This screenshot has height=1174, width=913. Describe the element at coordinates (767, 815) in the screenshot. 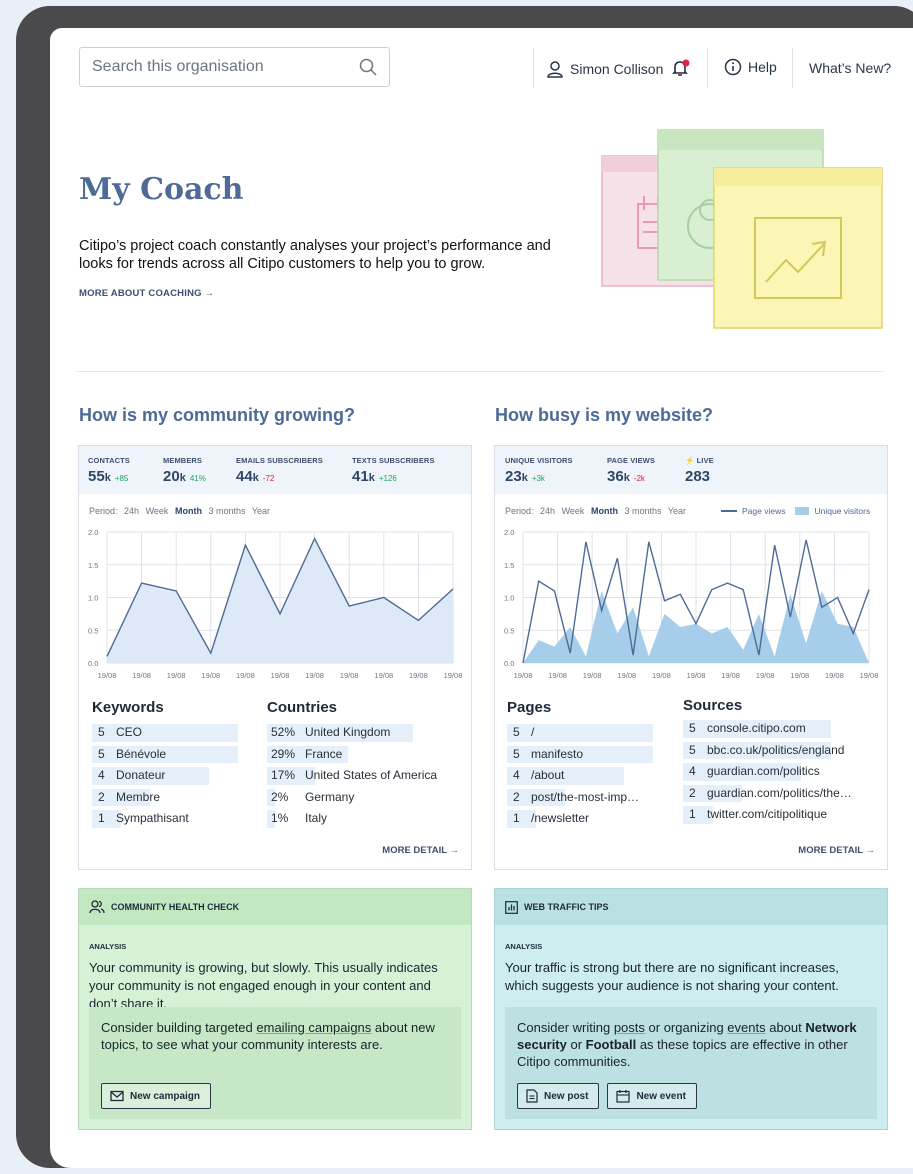

I see `list-item: 1 twitter.com/citipolitique` at that location.